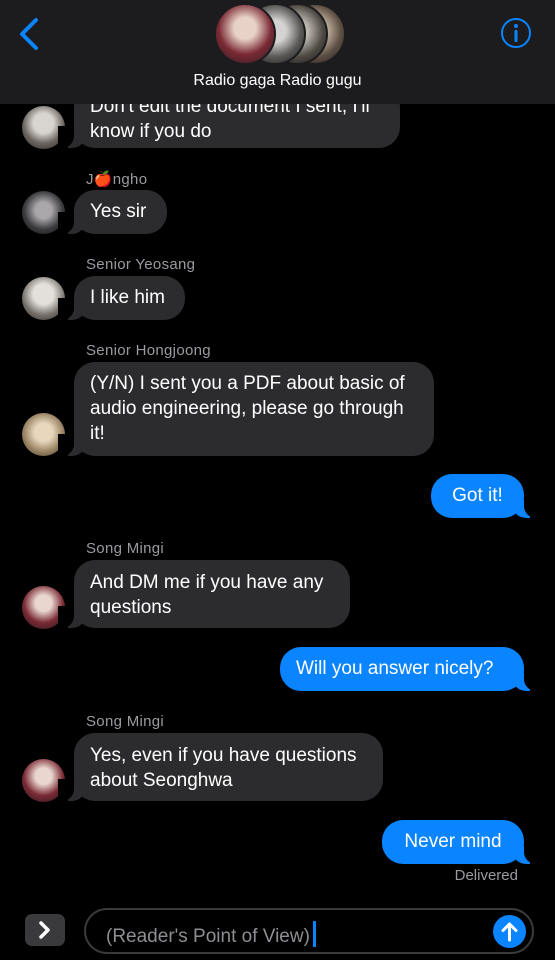 The image size is (555, 960). Describe the element at coordinates (314, 934) in the screenshot. I see `text-caret` at that location.